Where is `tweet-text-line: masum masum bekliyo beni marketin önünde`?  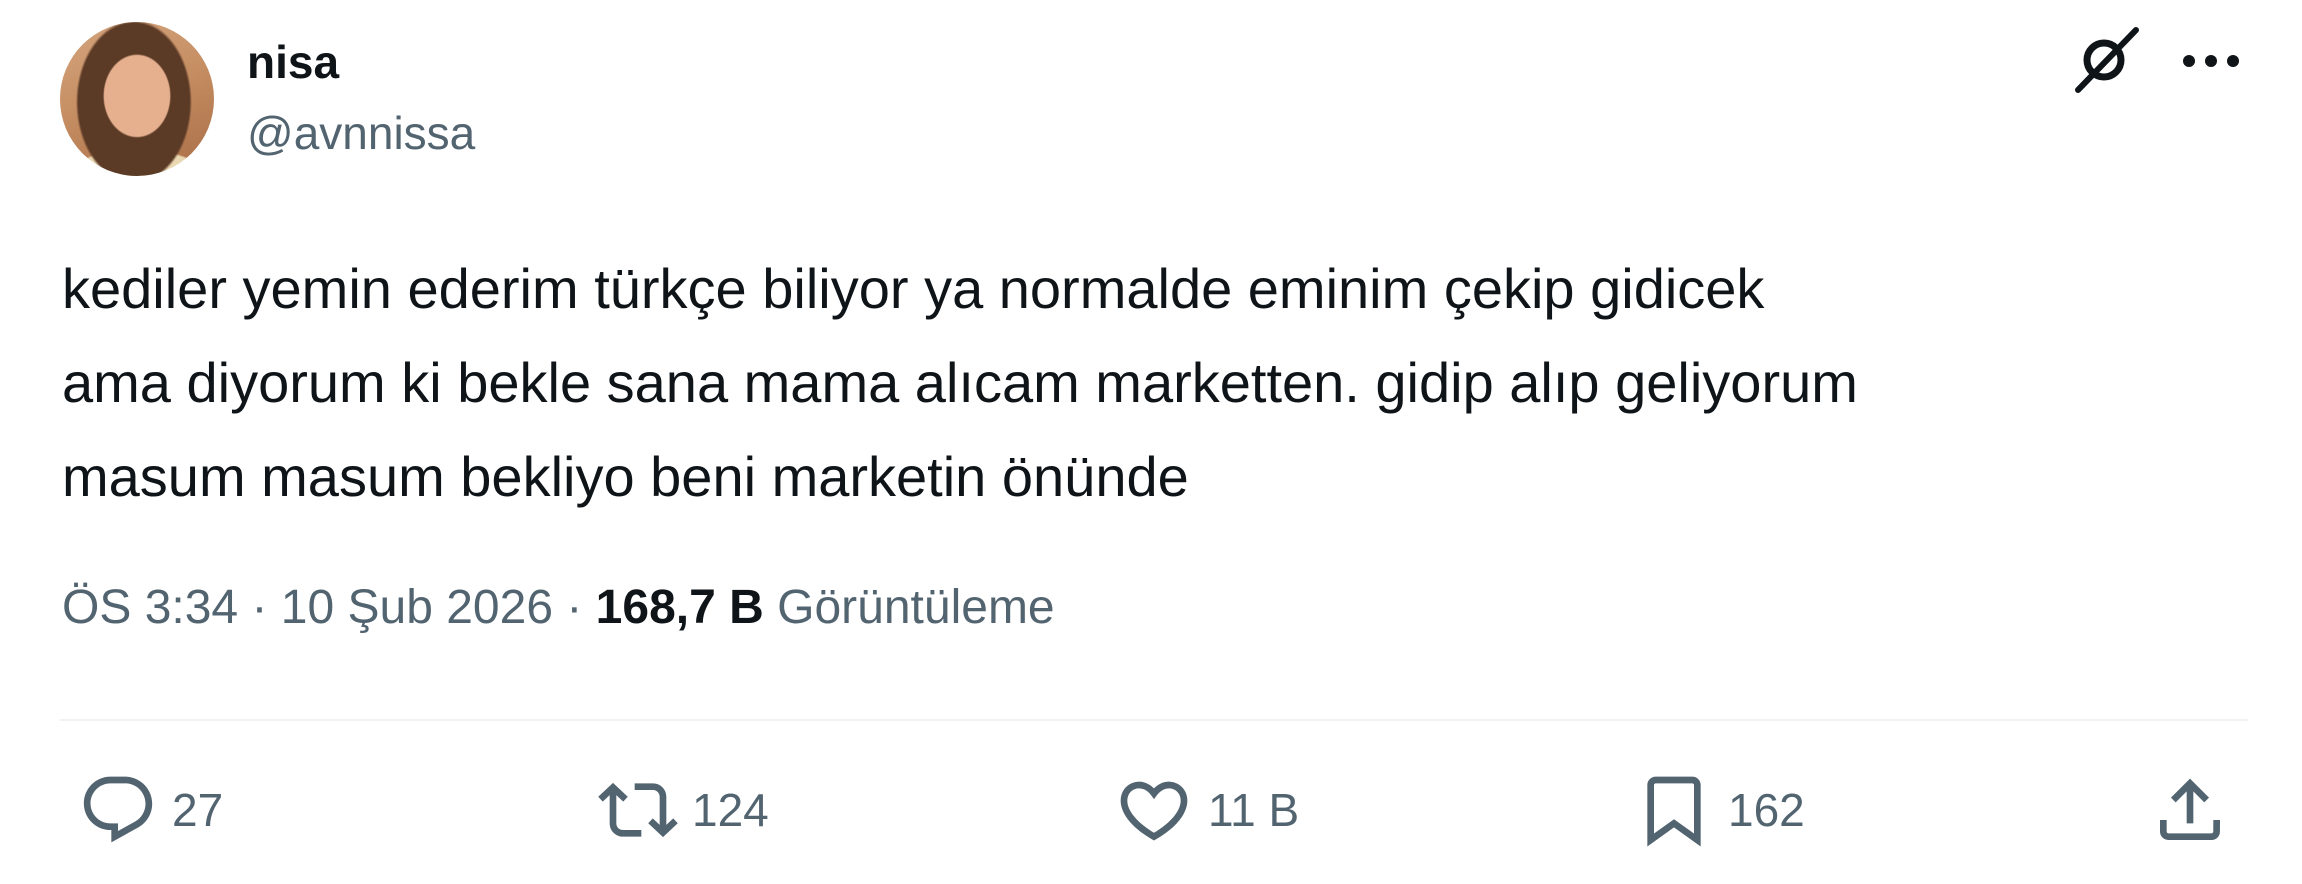
tweet-text-line: masum masum bekliyo beni marketin önünde is located at coordinates (625, 476).